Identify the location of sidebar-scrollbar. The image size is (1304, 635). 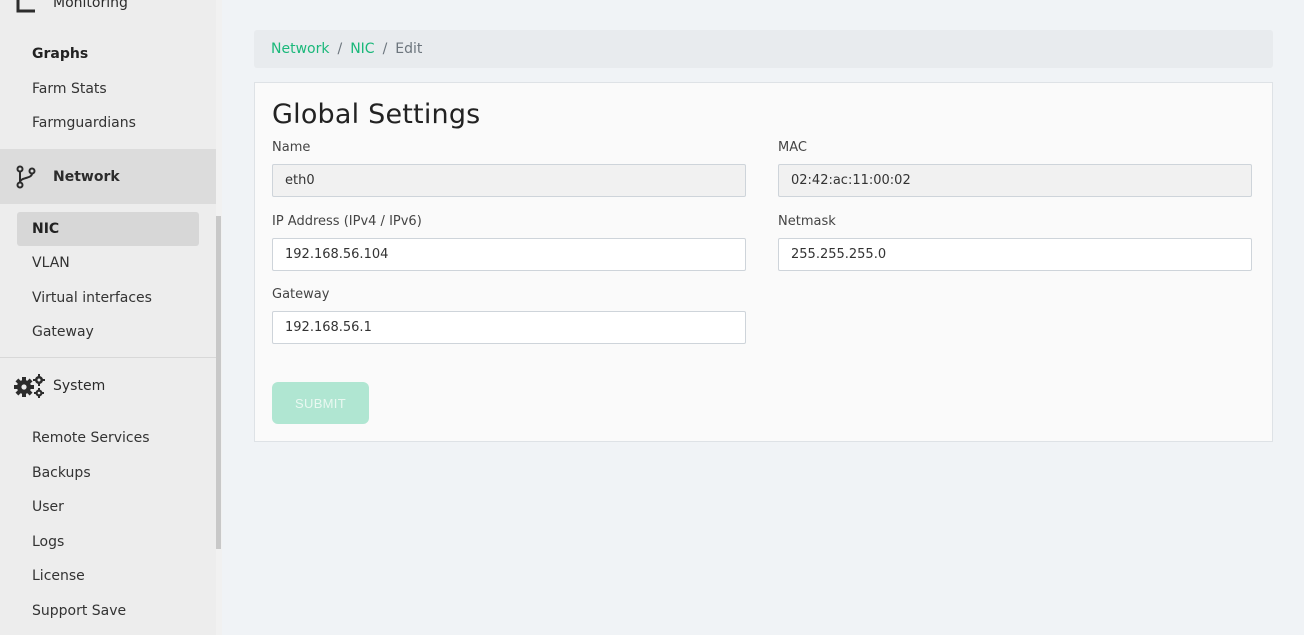
(219, 317).